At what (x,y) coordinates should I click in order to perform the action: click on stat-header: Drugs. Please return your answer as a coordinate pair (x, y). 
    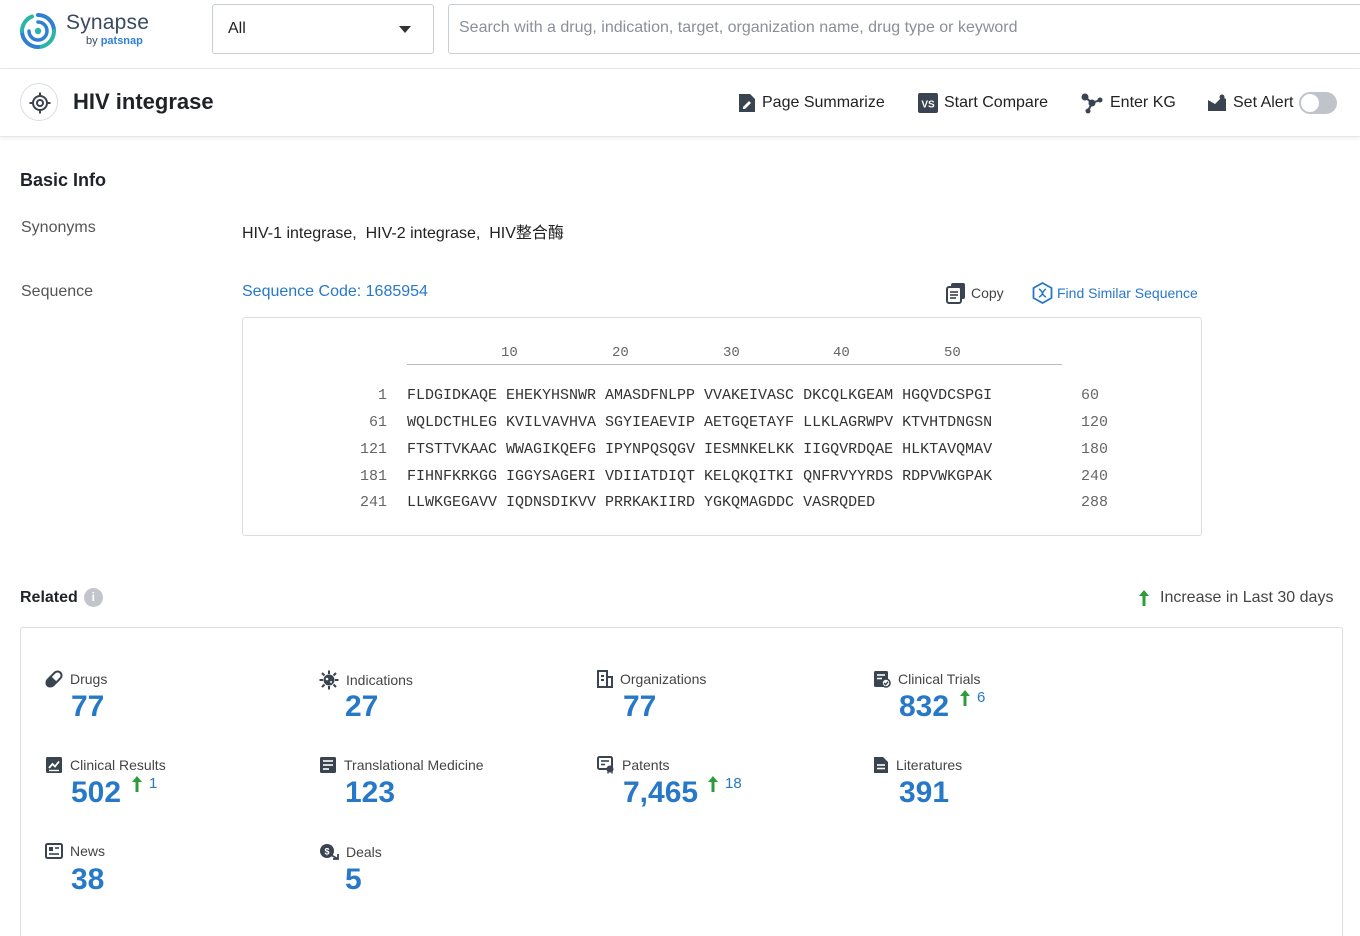
    Looking at the image, I should click on (76, 679).